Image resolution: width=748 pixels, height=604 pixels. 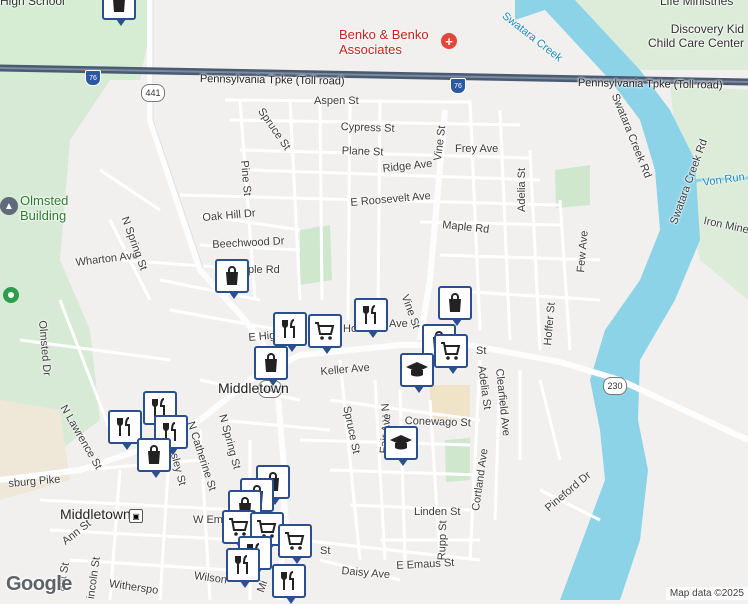 What do you see at coordinates (522, 189) in the screenshot?
I see `label-adelia-st-top: Adelia St` at bounding box center [522, 189].